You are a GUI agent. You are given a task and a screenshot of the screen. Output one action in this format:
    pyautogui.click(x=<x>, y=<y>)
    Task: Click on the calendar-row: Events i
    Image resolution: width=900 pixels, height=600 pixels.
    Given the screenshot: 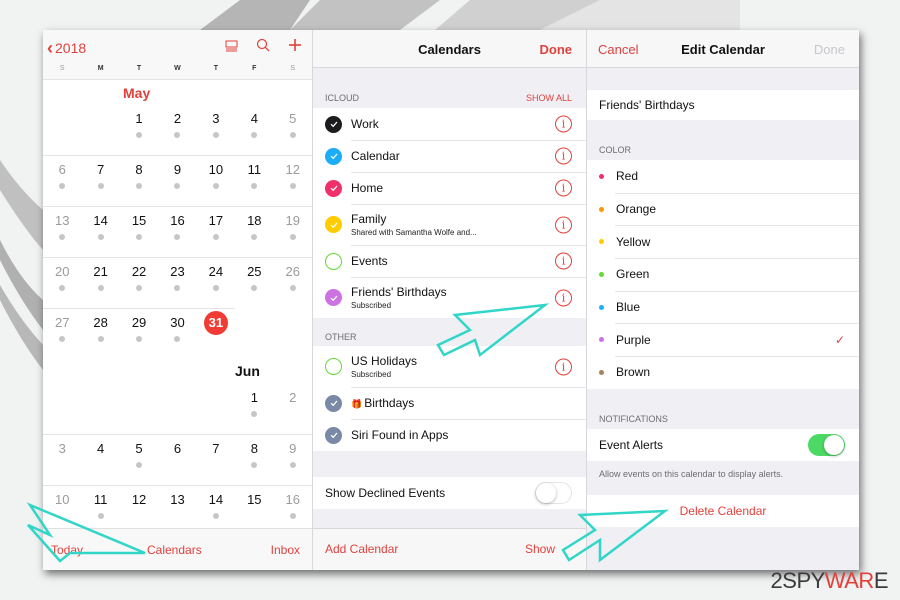 What is the action you would take?
    pyautogui.click(x=449, y=261)
    